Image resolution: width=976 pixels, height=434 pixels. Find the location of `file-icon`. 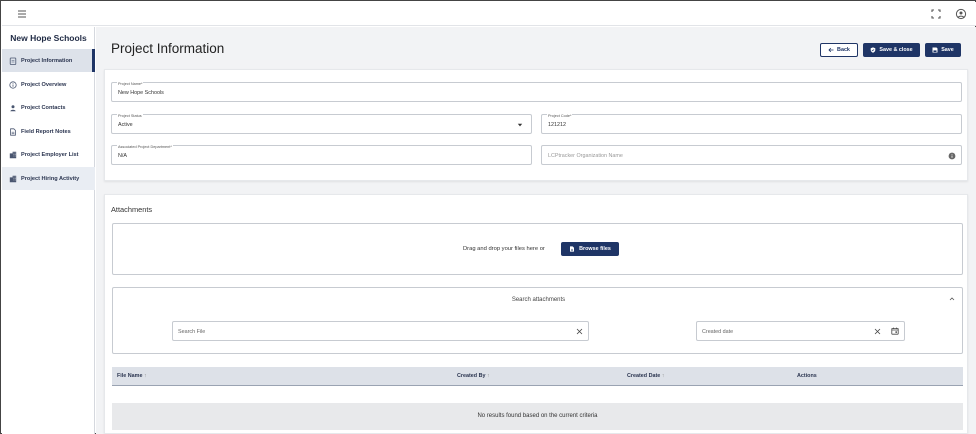

file-icon is located at coordinates (572, 249).